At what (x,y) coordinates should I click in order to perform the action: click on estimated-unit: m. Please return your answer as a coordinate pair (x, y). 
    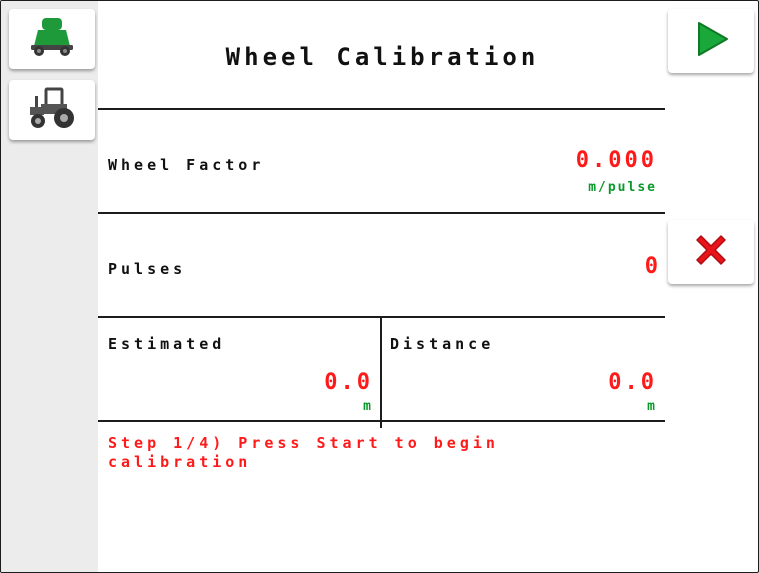
    Looking at the image, I should click on (368, 406).